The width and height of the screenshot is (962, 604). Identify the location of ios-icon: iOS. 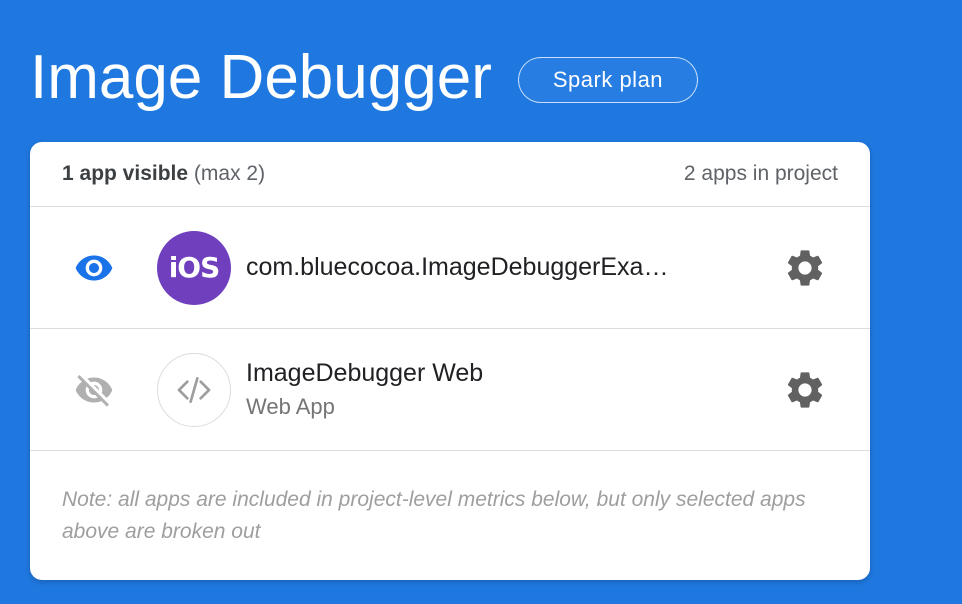
(194, 267).